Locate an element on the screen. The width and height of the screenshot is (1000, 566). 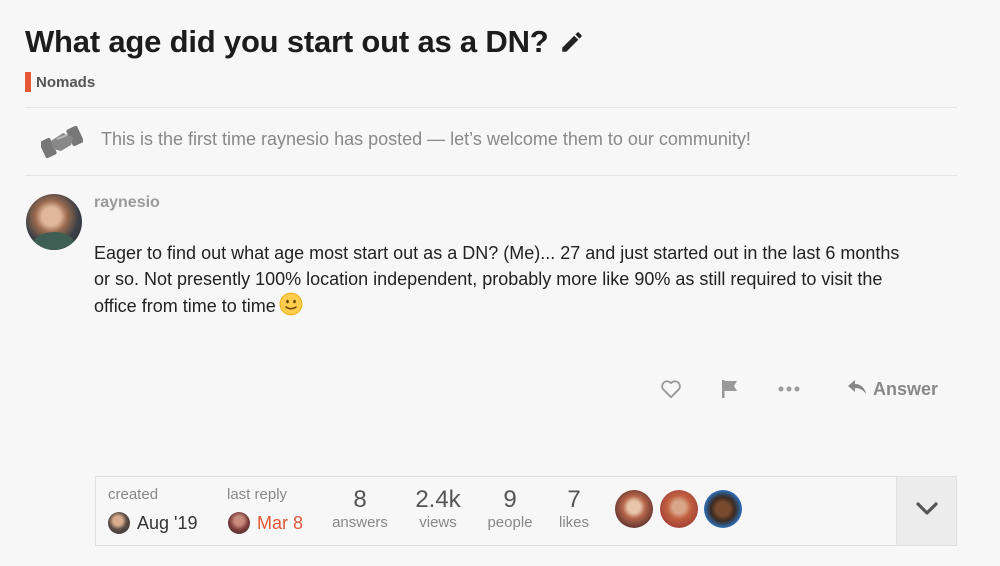
post-line-last: office from time to time is located at coordinates (519, 307).